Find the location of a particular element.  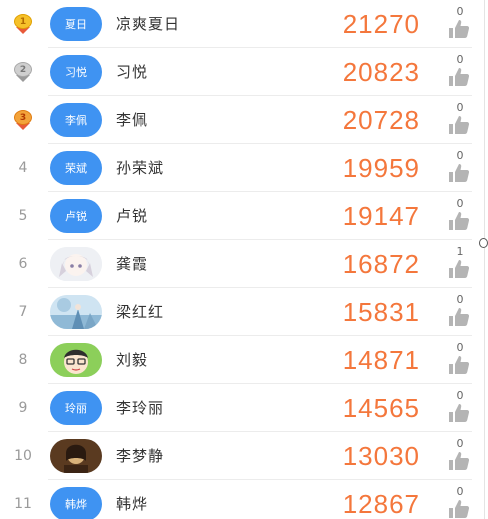

user-name: 梁红红 is located at coordinates (140, 312).